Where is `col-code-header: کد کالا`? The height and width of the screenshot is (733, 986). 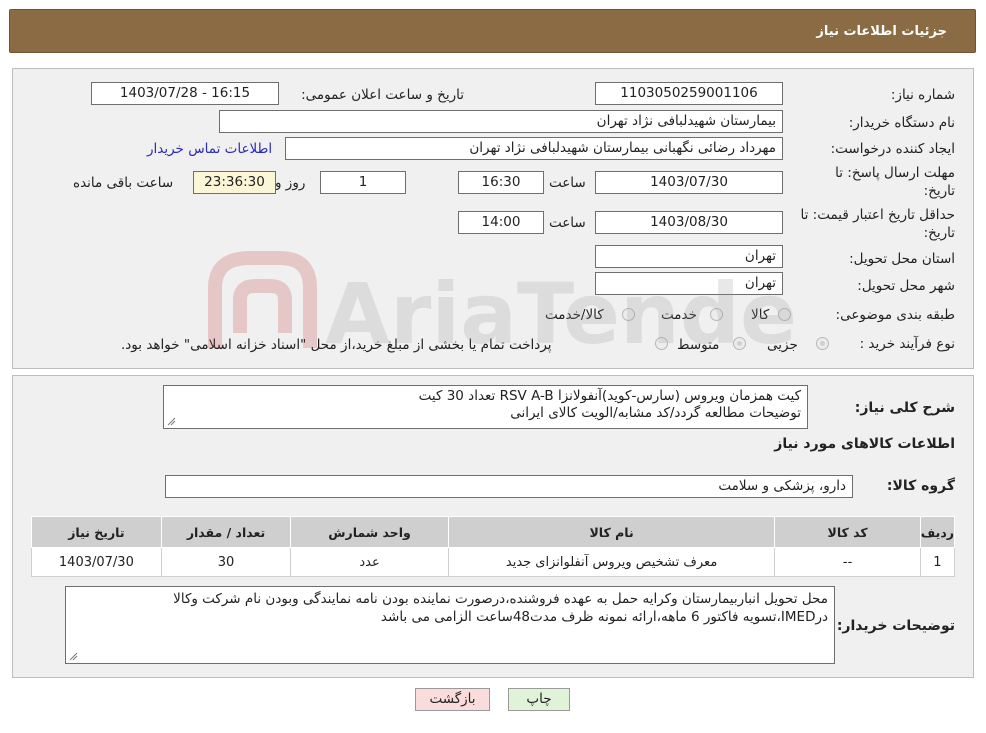
col-code-header: کد کالا is located at coordinates (847, 532).